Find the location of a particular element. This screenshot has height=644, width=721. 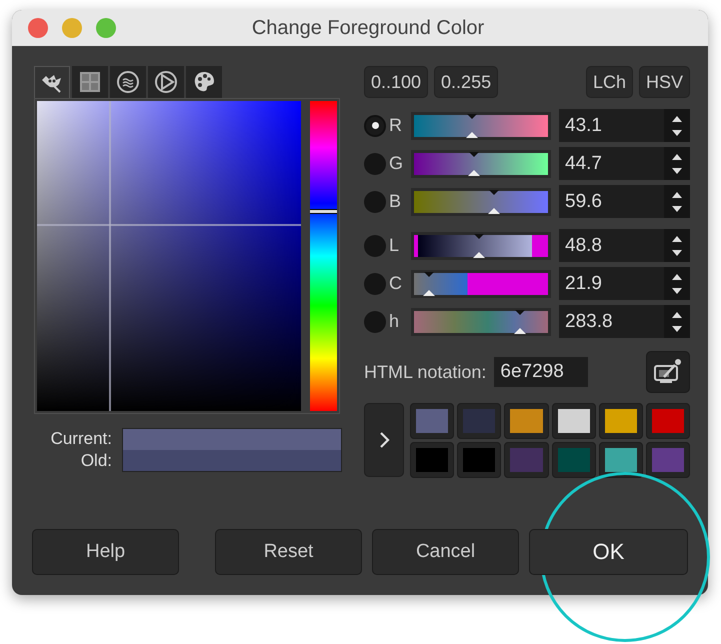

palette-icon is located at coordinates (204, 82).